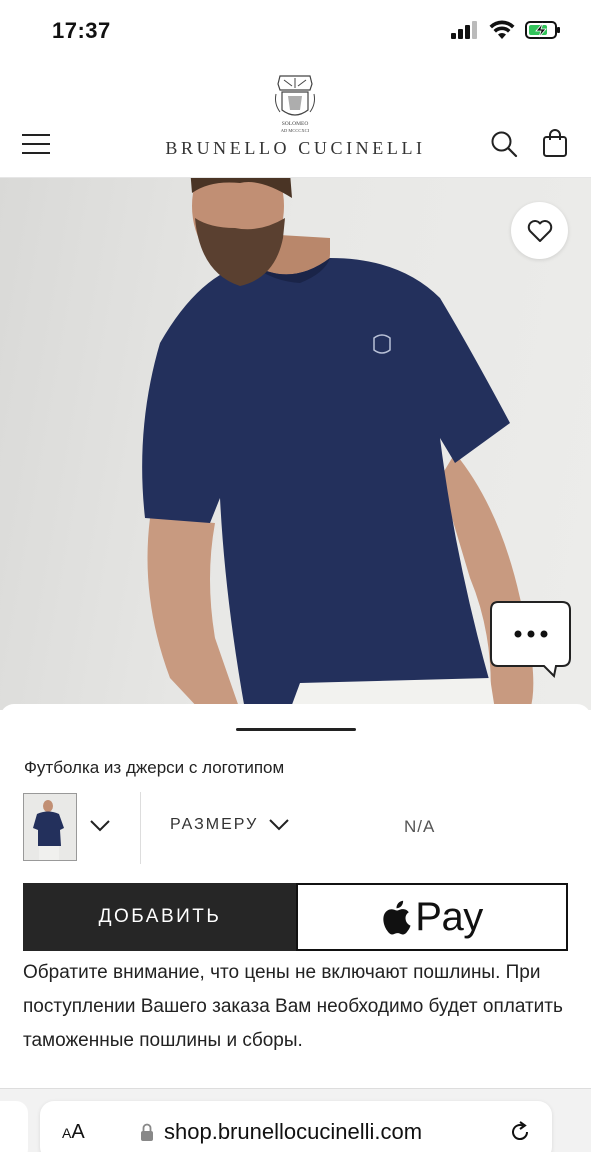  Describe the element at coordinates (397, 917) in the screenshot. I see `apple-logo-icon` at that location.